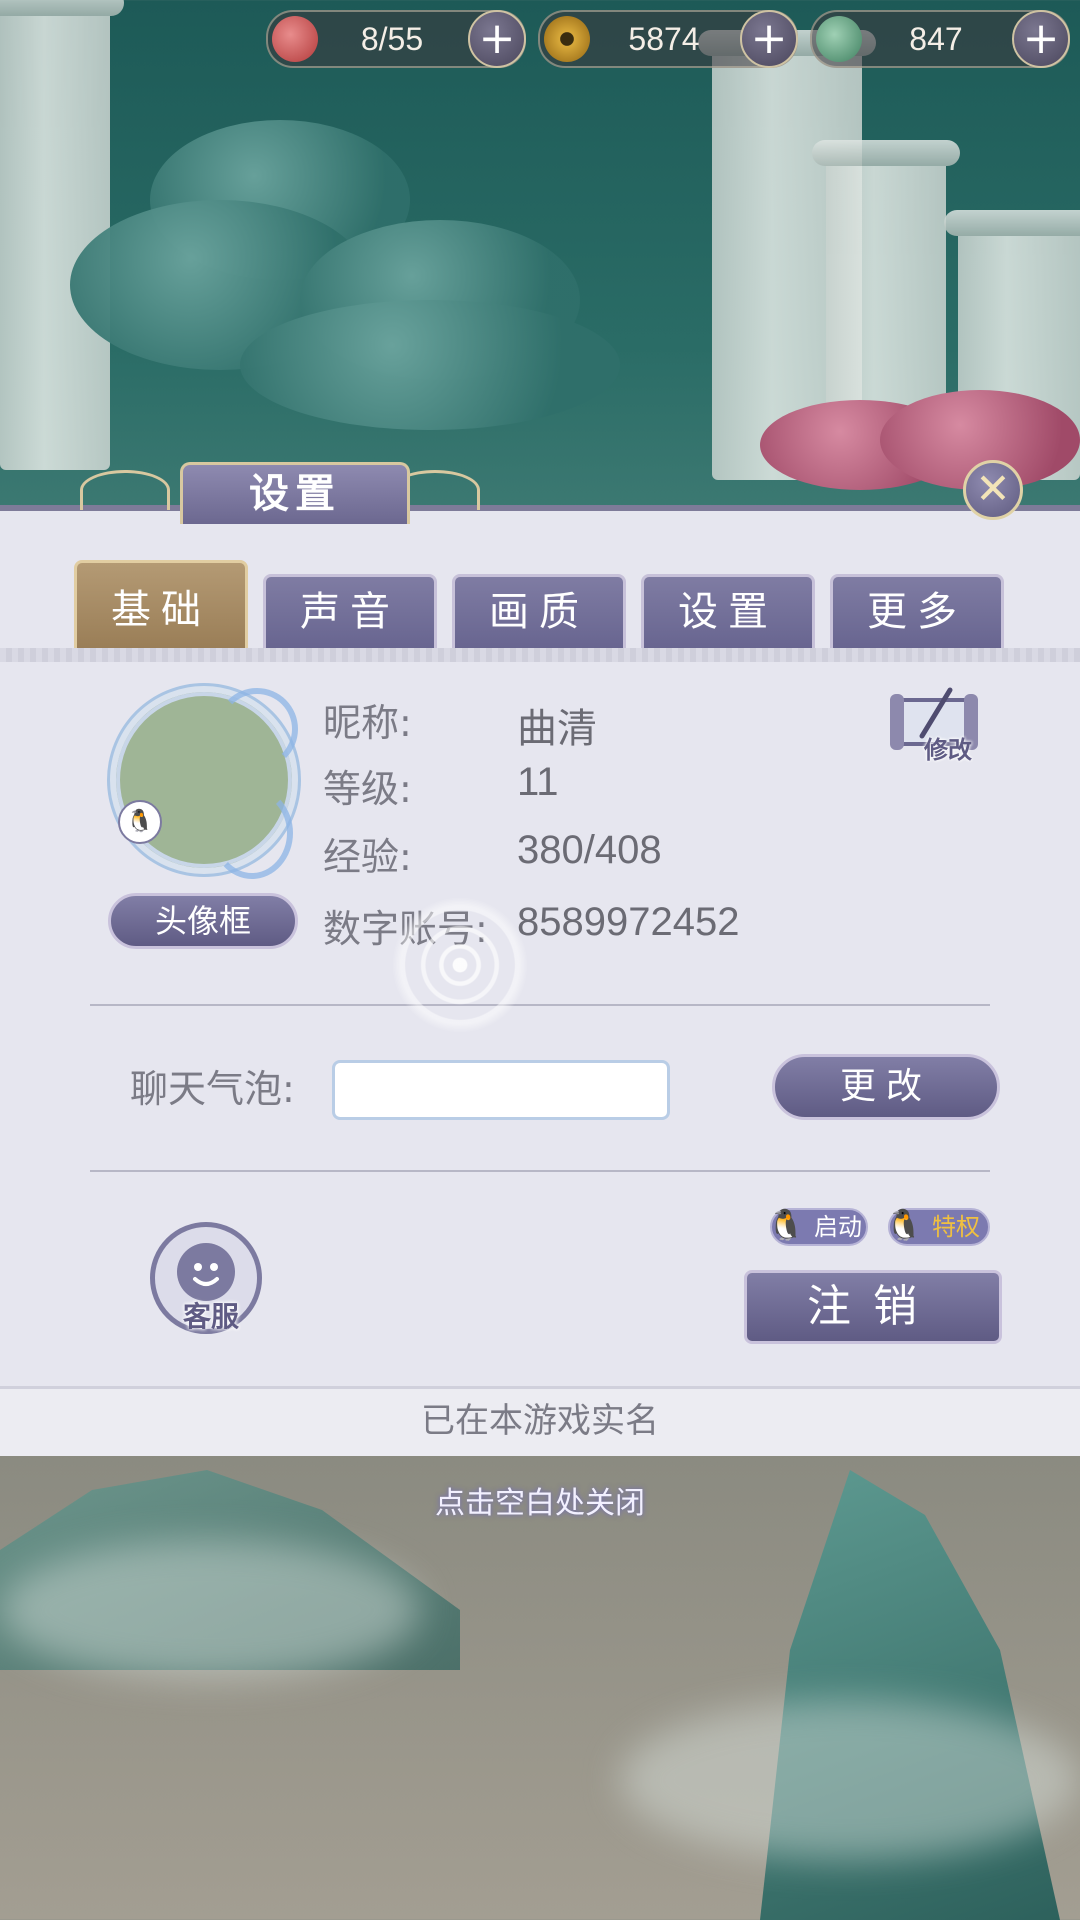 The height and width of the screenshot is (1920, 1080). I want to click on tab-basic: 基础, so click(161, 604).